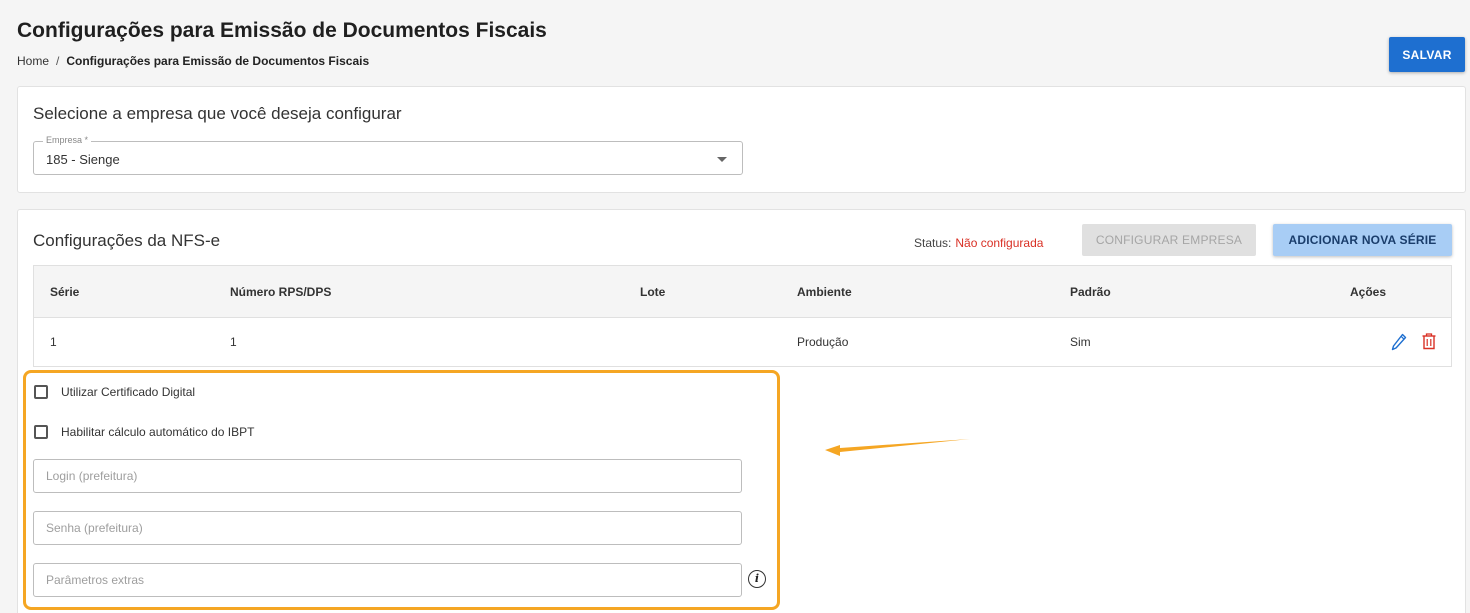 The height and width of the screenshot is (613, 1470). Describe the element at coordinates (1399, 342) in the screenshot. I see `pencil-icon` at that location.